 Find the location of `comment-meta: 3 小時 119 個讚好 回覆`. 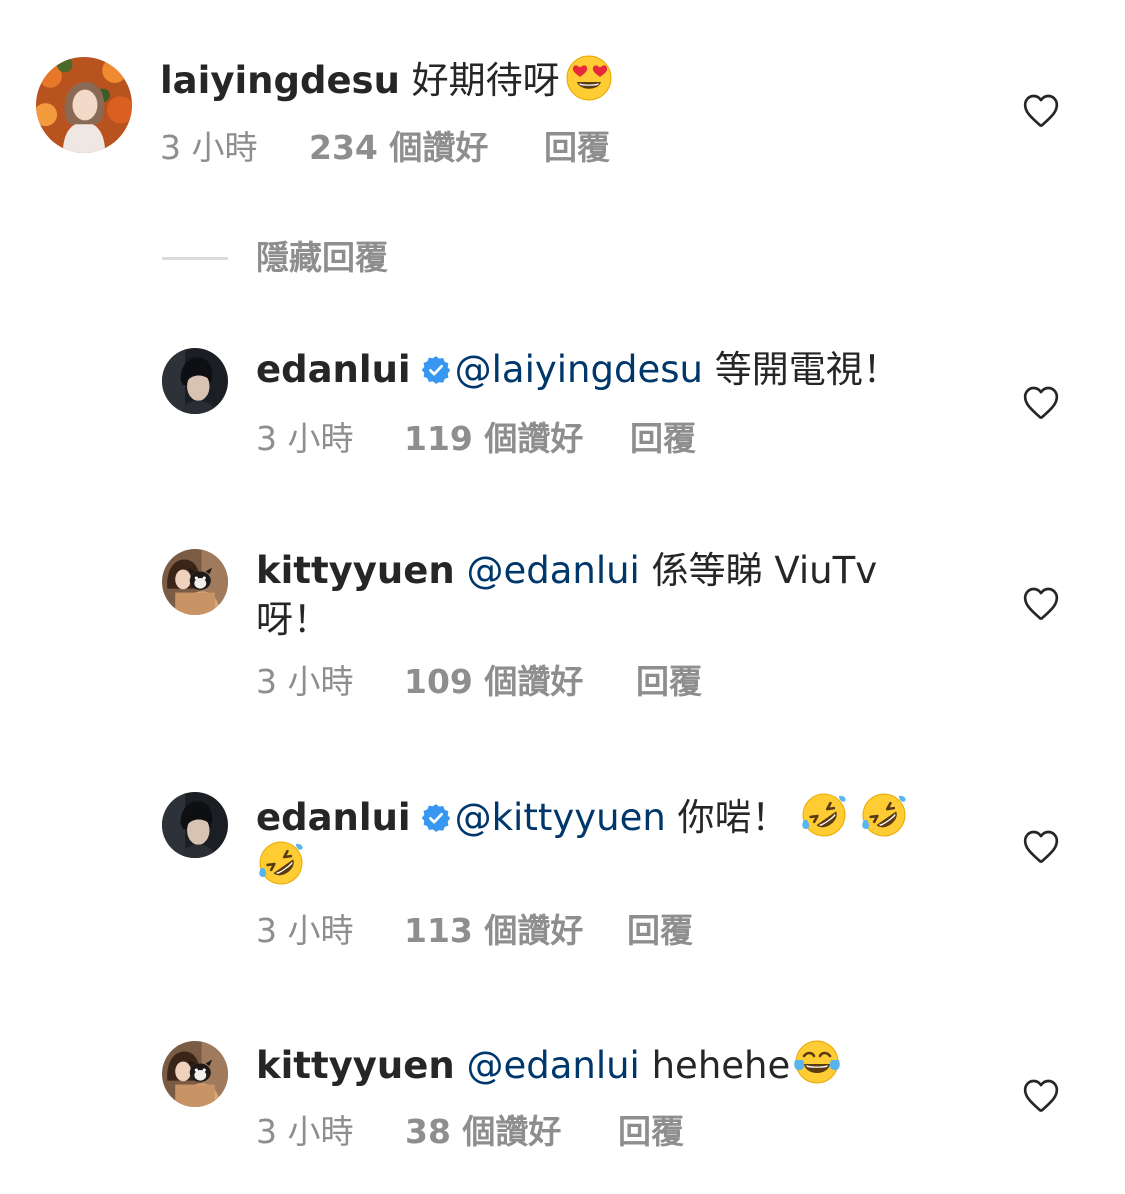

comment-meta: 3 小時 119 個讚好 回覆 is located at coordinates (556, 439).